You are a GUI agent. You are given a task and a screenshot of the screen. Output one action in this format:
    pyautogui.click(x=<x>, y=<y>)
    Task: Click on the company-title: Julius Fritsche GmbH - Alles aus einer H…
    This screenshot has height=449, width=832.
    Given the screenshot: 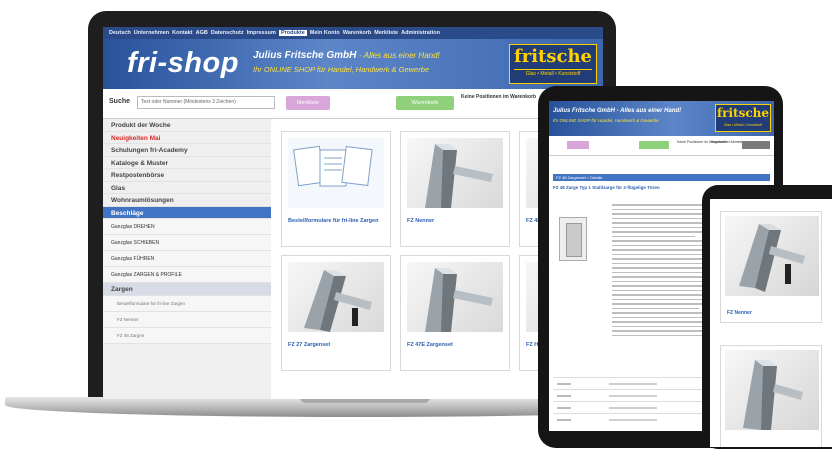 What is the action you would take?
    pyautogui.click(x=346, y=55)
    